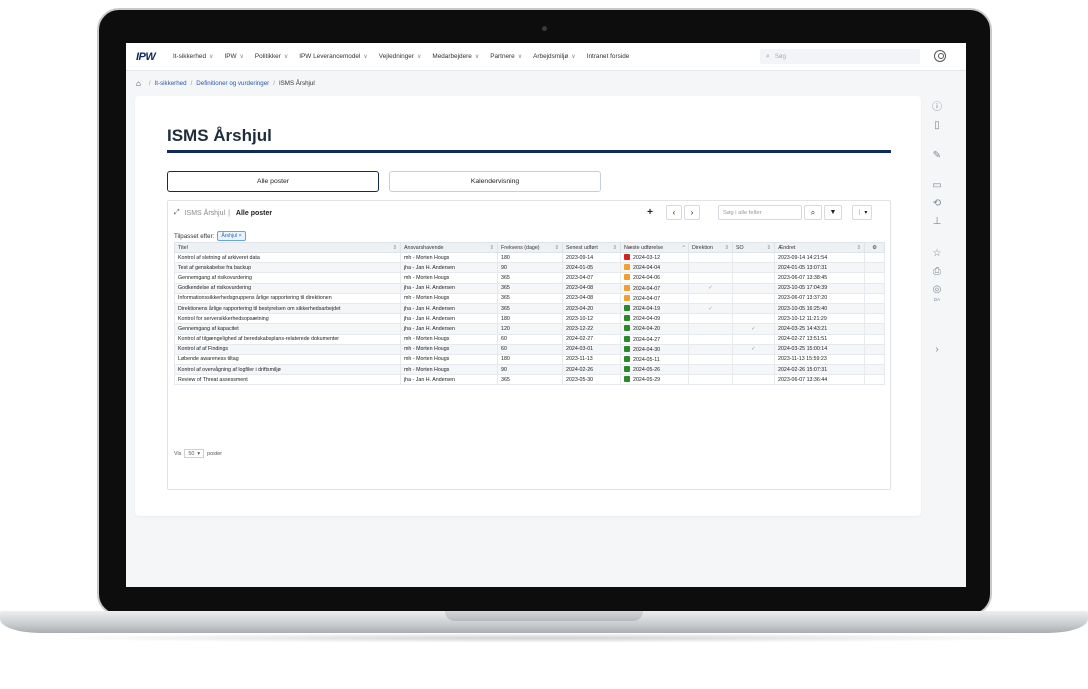 The height and width of the screenshot is (689, 1088). What do you see at coordinates (937, 222) in the screenshot?
I see `hierarchy-icon: ⊥` at bounding box center [937, 222].